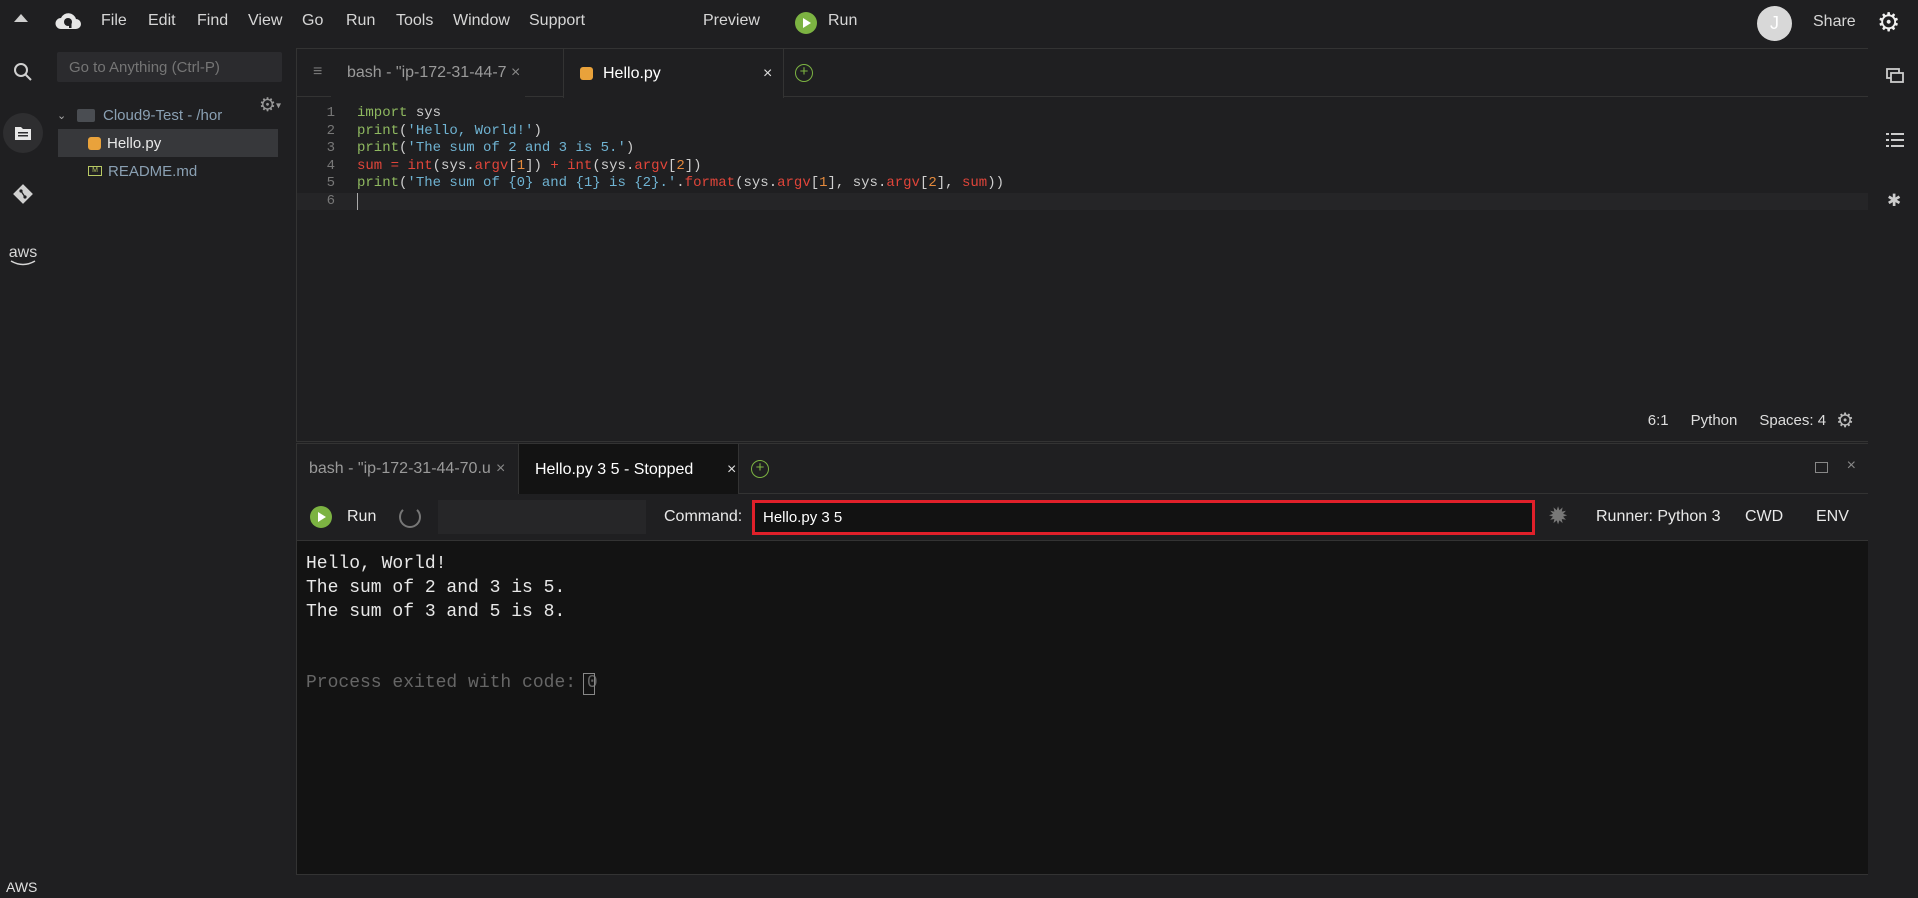 Image resolution: width=1918 pixels, height=898 pixels. I want to click on editor-settings-gear-icon: ⚙, so click(1845, 420).